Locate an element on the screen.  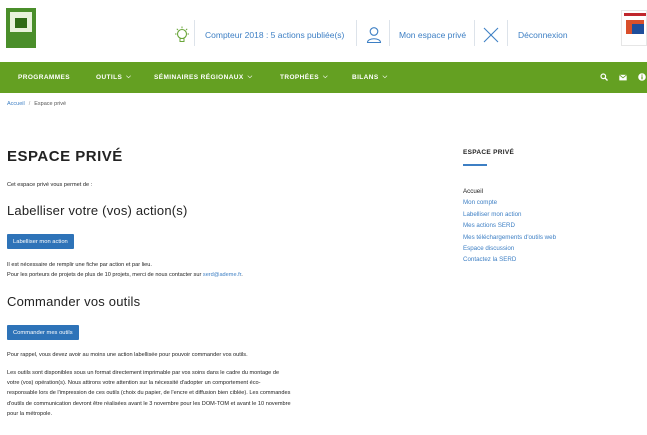
lightbulb-icon is located at coordinates (182, 35).